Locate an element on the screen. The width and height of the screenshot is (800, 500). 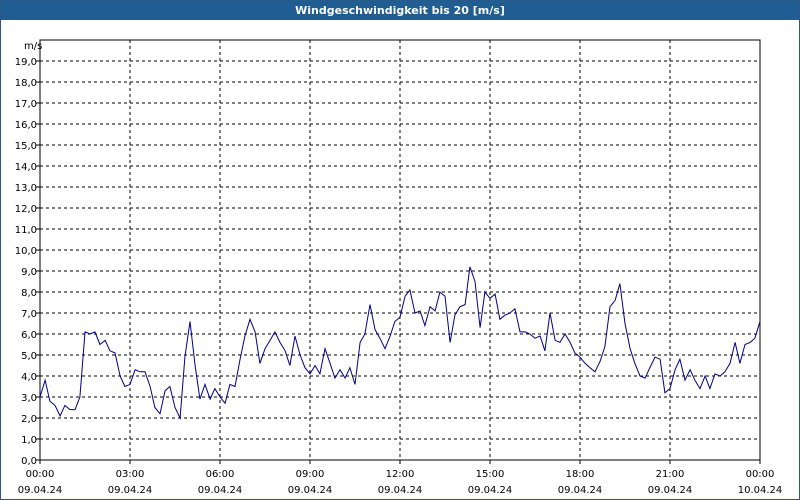
y-tick-label: 15,0 is located at coordinates (26, 146).